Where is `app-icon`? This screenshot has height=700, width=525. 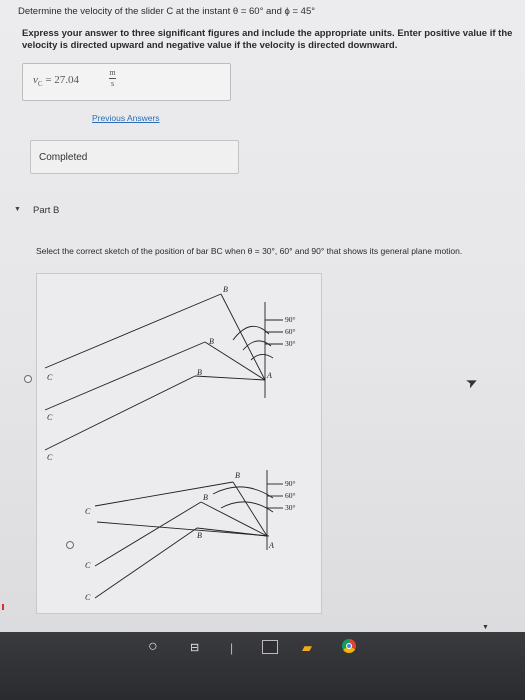
app-icon is located at coordinates (270, 647).